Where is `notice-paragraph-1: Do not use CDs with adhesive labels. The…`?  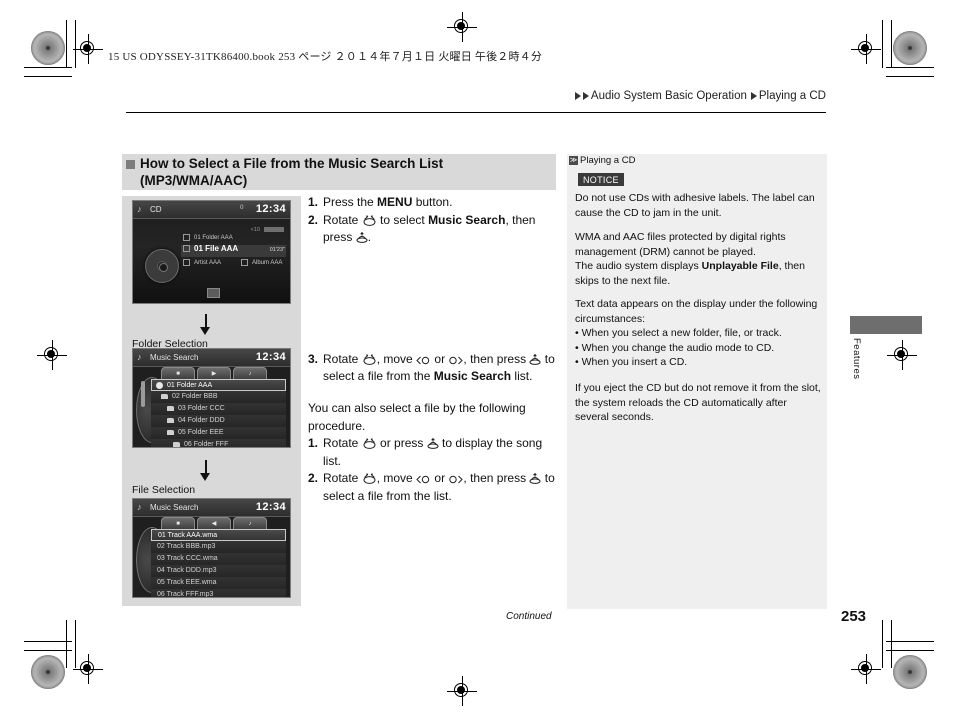 notice-paragraph-1: Do not use CDs with adhesive labels. The… is located at coordinates (695, 205).